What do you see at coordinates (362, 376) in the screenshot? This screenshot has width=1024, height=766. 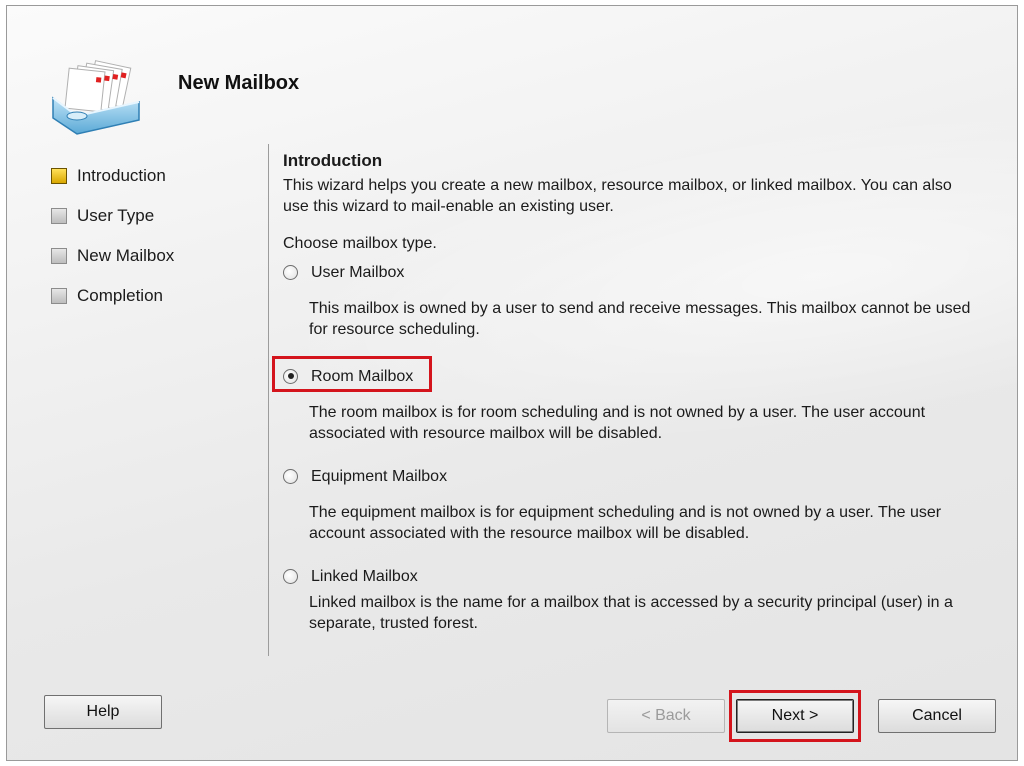 I see `option-label: Room Mailbox` at bounding box center [362, 376].